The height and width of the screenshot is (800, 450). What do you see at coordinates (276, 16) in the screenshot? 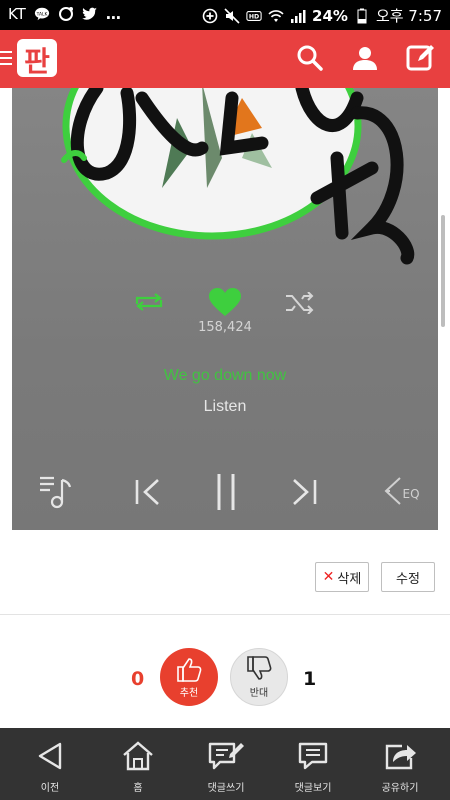
I see `wifi-icon` at bounding box center [276, 16].